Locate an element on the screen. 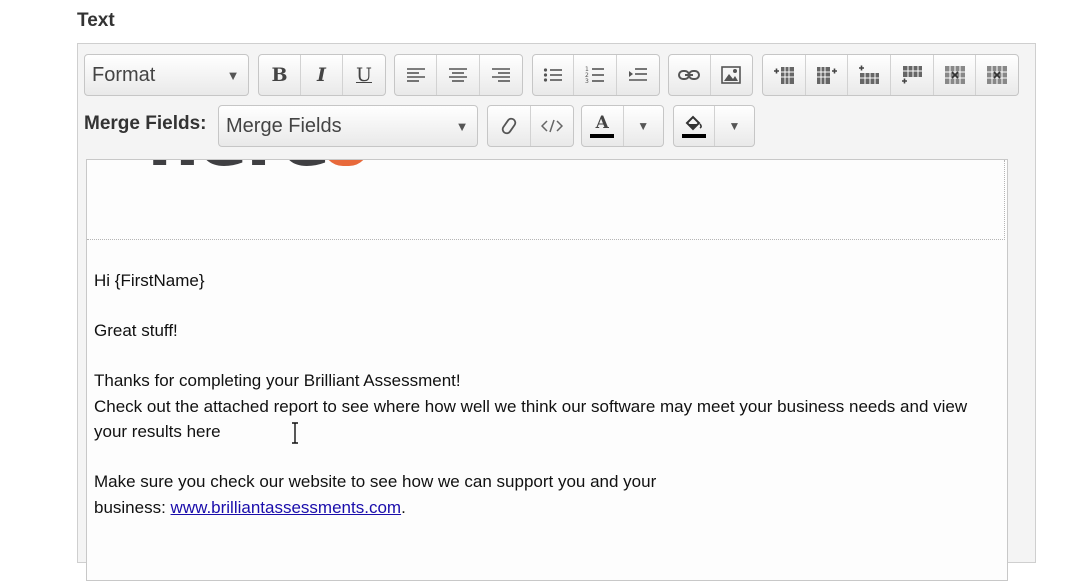 The image size is (1066, 581). insert-column-after-button is located at coordinates (827, 75).